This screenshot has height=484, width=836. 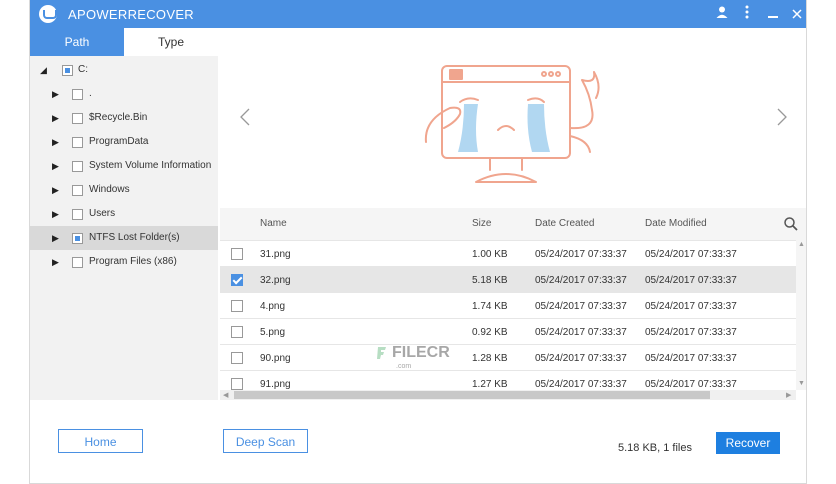 What do you see at coordinates (655, 448) in the screenshot?
I see `selection-status: 5.18 KB, 1 files` at bounding box center [655, 448].